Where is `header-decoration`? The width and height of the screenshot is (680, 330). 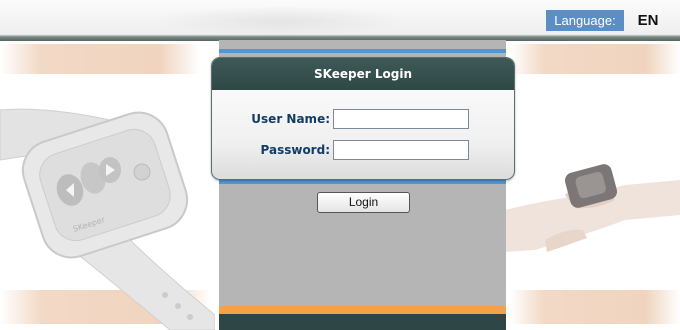
header-decoration is located at coordinates (280, 21).